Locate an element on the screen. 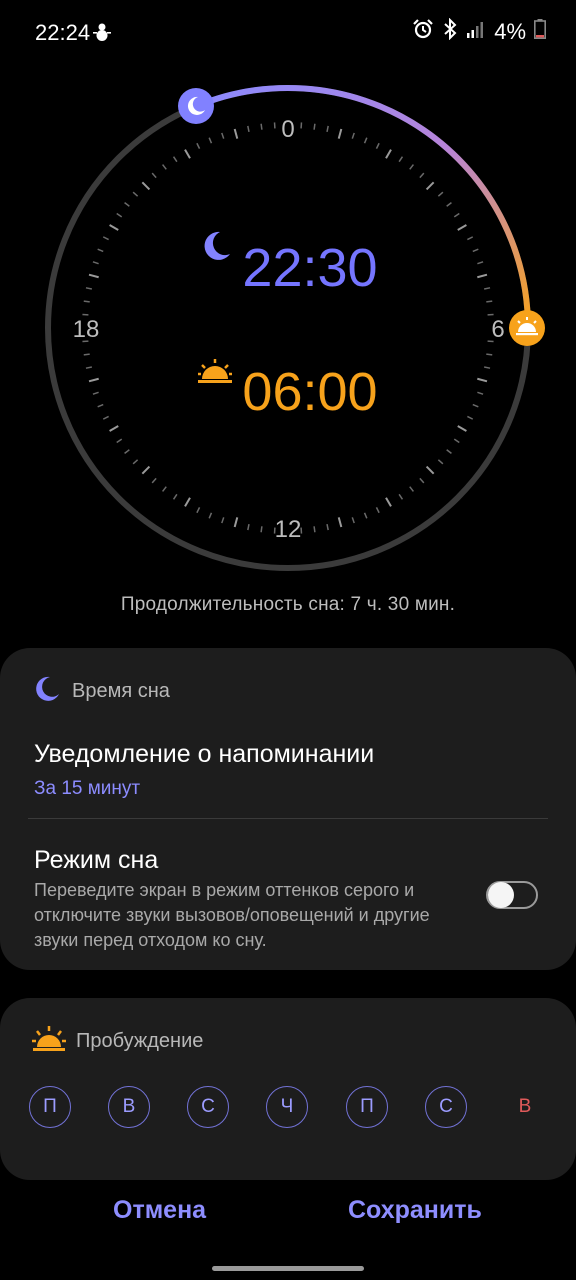 The height and width of the screenshot is (1280, 576). day-sunday: В is located at coordinates (525, 1107).